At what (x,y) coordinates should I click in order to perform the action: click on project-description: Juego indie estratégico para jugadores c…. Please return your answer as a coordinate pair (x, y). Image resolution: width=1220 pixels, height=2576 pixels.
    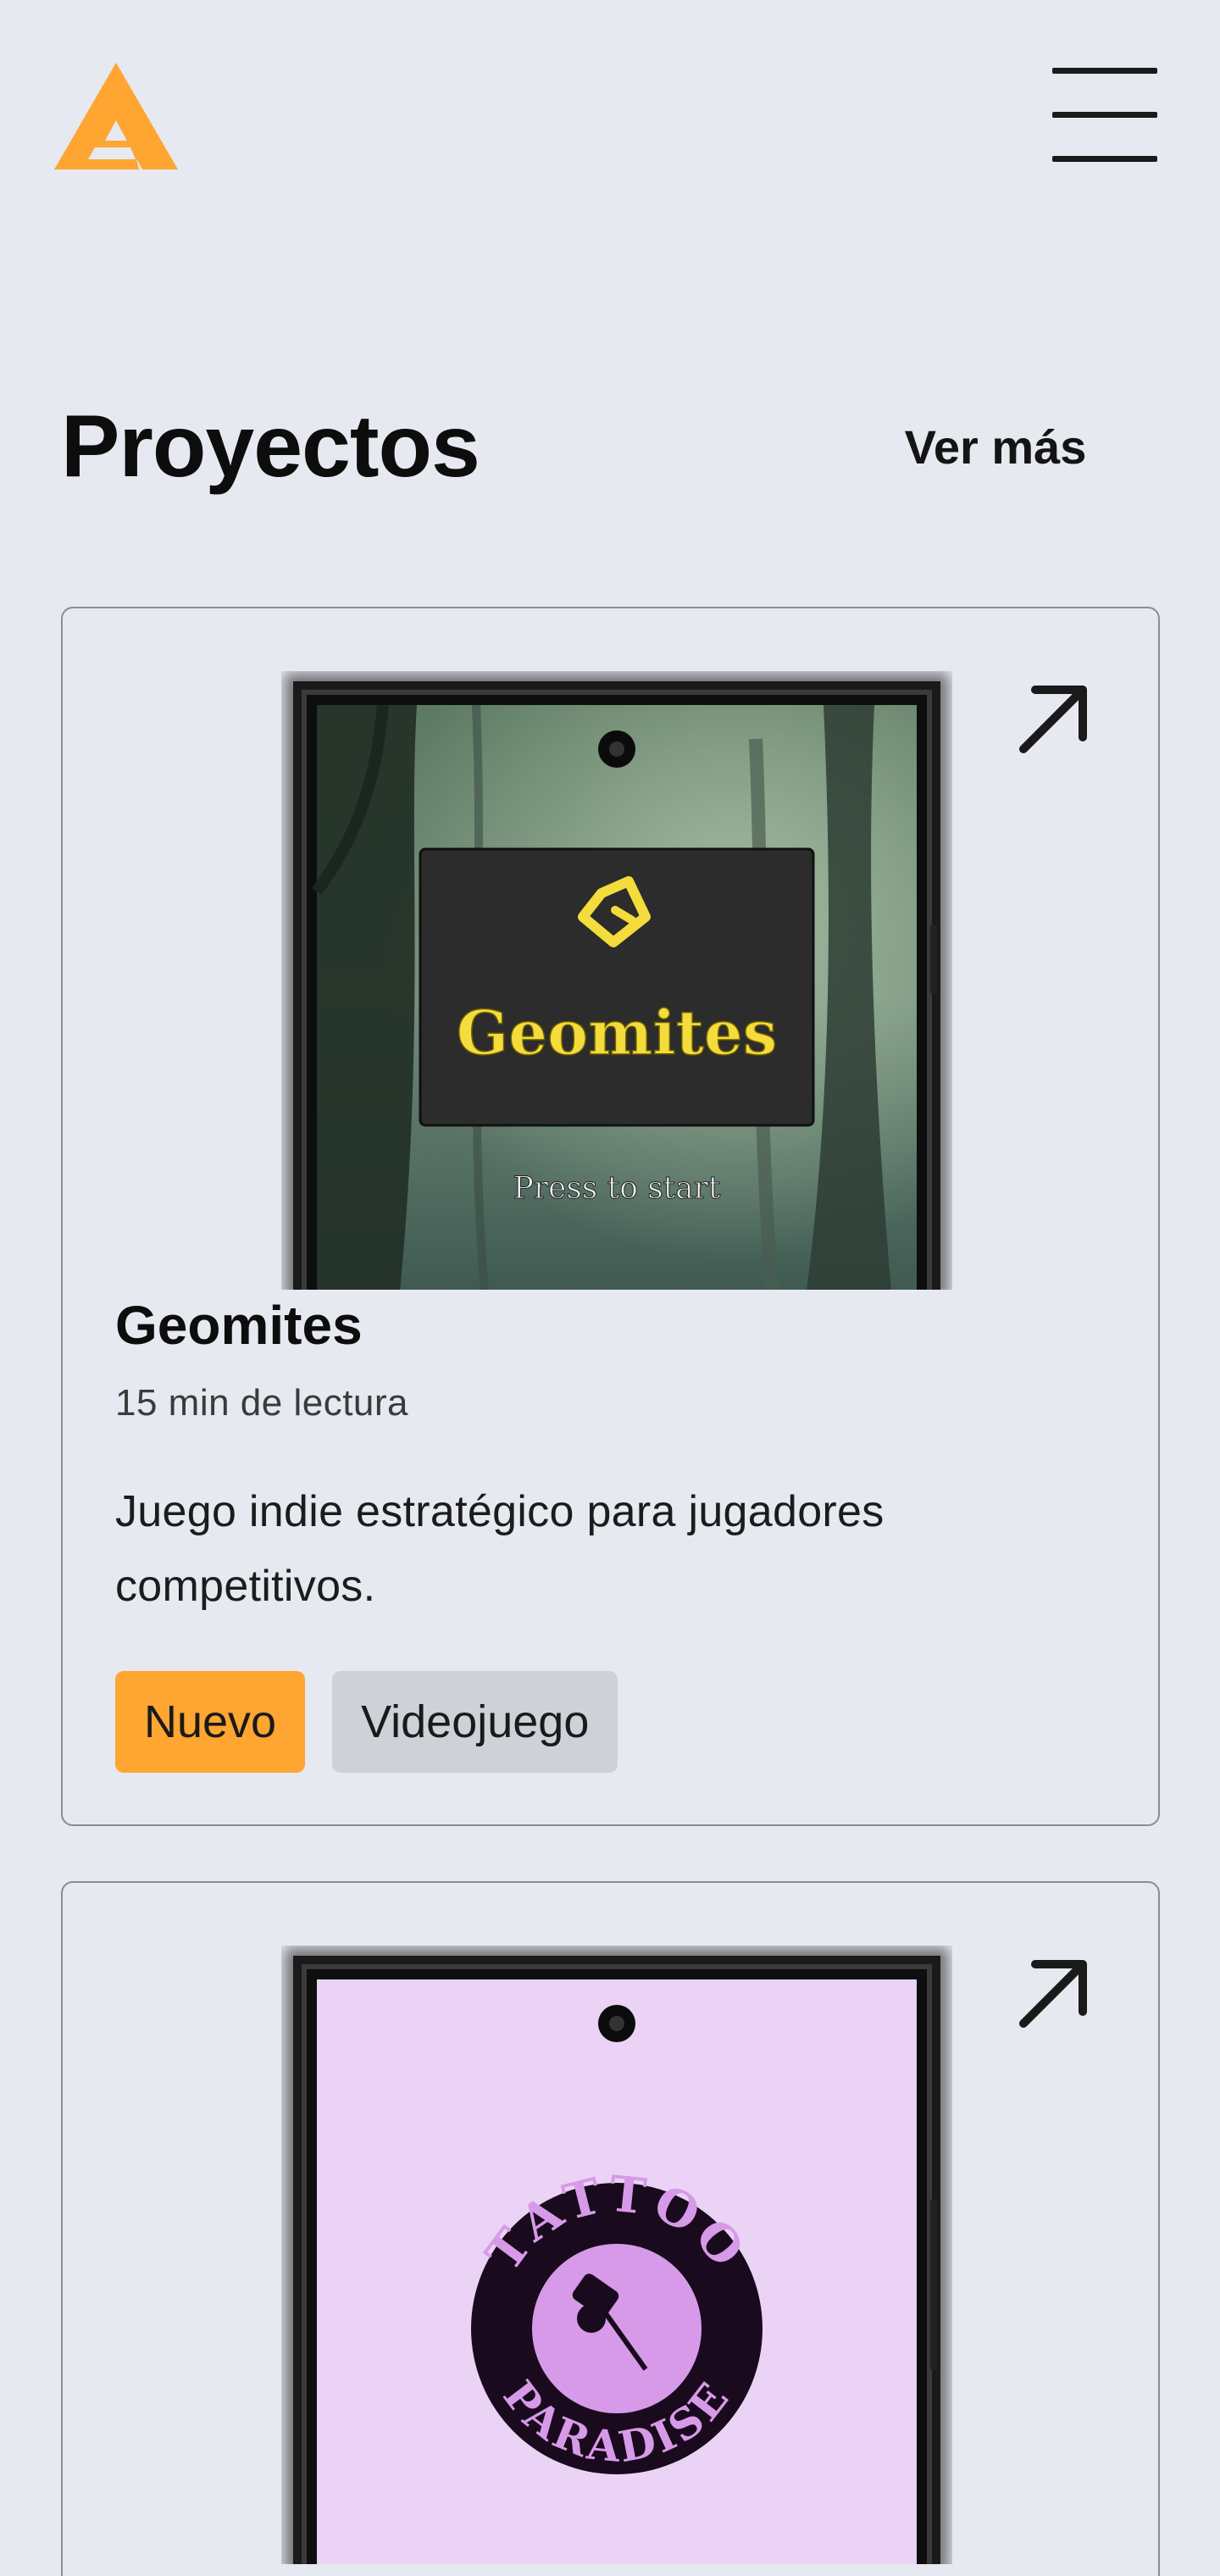
    Looking at the image, I should click on (499, 1549).